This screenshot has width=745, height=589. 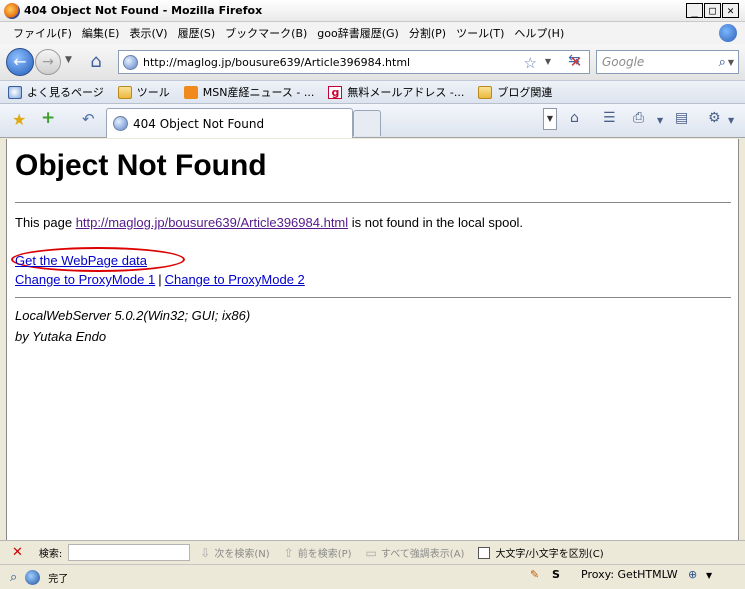 I want to click on history-dropdown-icon: ▼, so click(x=68, y=60).